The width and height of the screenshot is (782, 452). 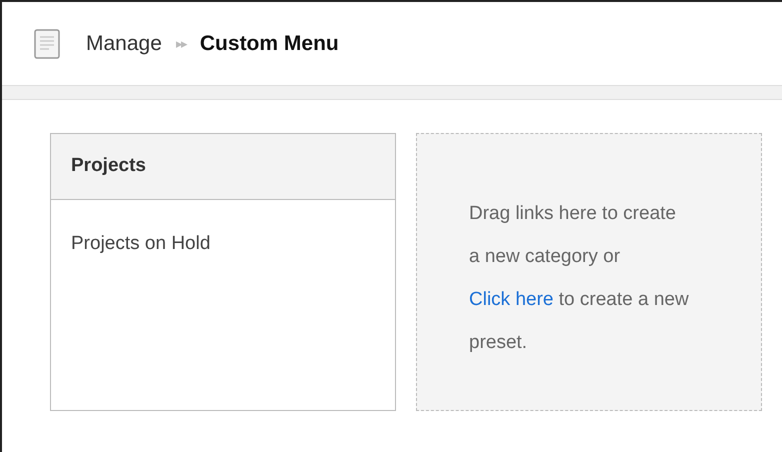 What do you see at coordinates (269, 43) in the screenshot?
I see `page-title: Custom Menu` at bounding box center [269, 43].